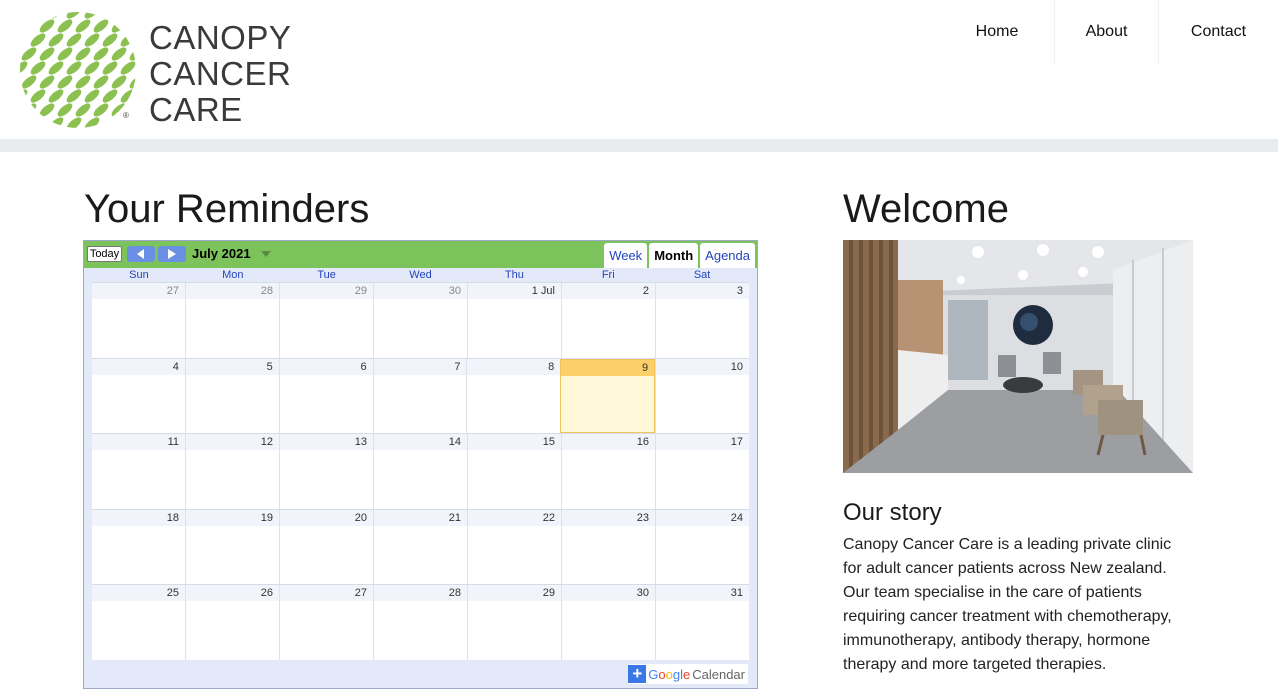  What do you see at coordinates (608, 368) in the screenshot?
I see `day-number: 9` at bounding box center [608, 368].